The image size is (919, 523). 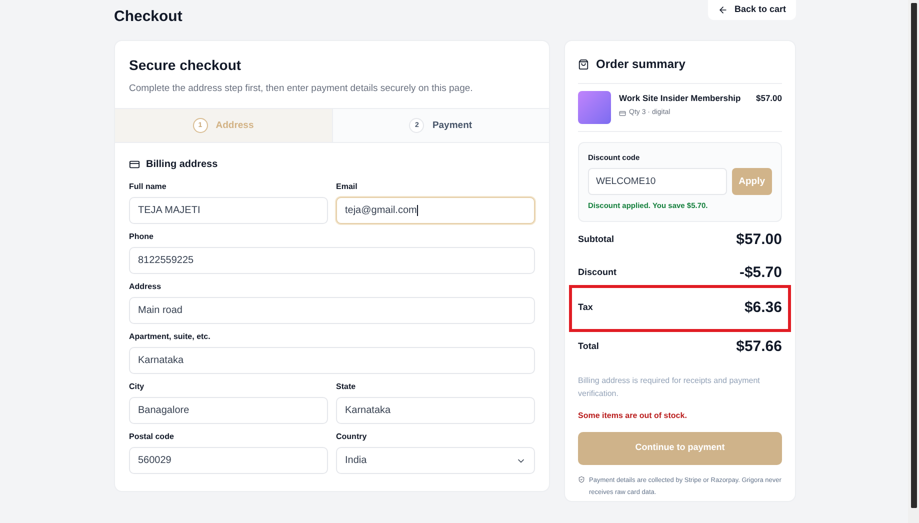 What do you see at coordinates (137, 387) in the screenshot?
I see `field-label: City` at bounding box center [137, 387].